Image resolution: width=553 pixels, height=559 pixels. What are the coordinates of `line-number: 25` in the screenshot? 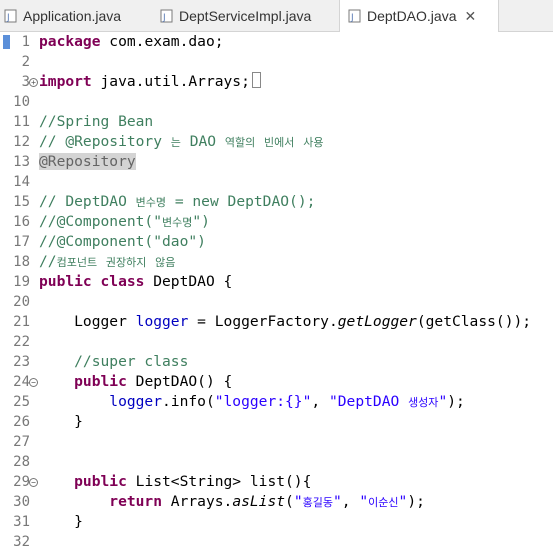 It's located at (21, 402).